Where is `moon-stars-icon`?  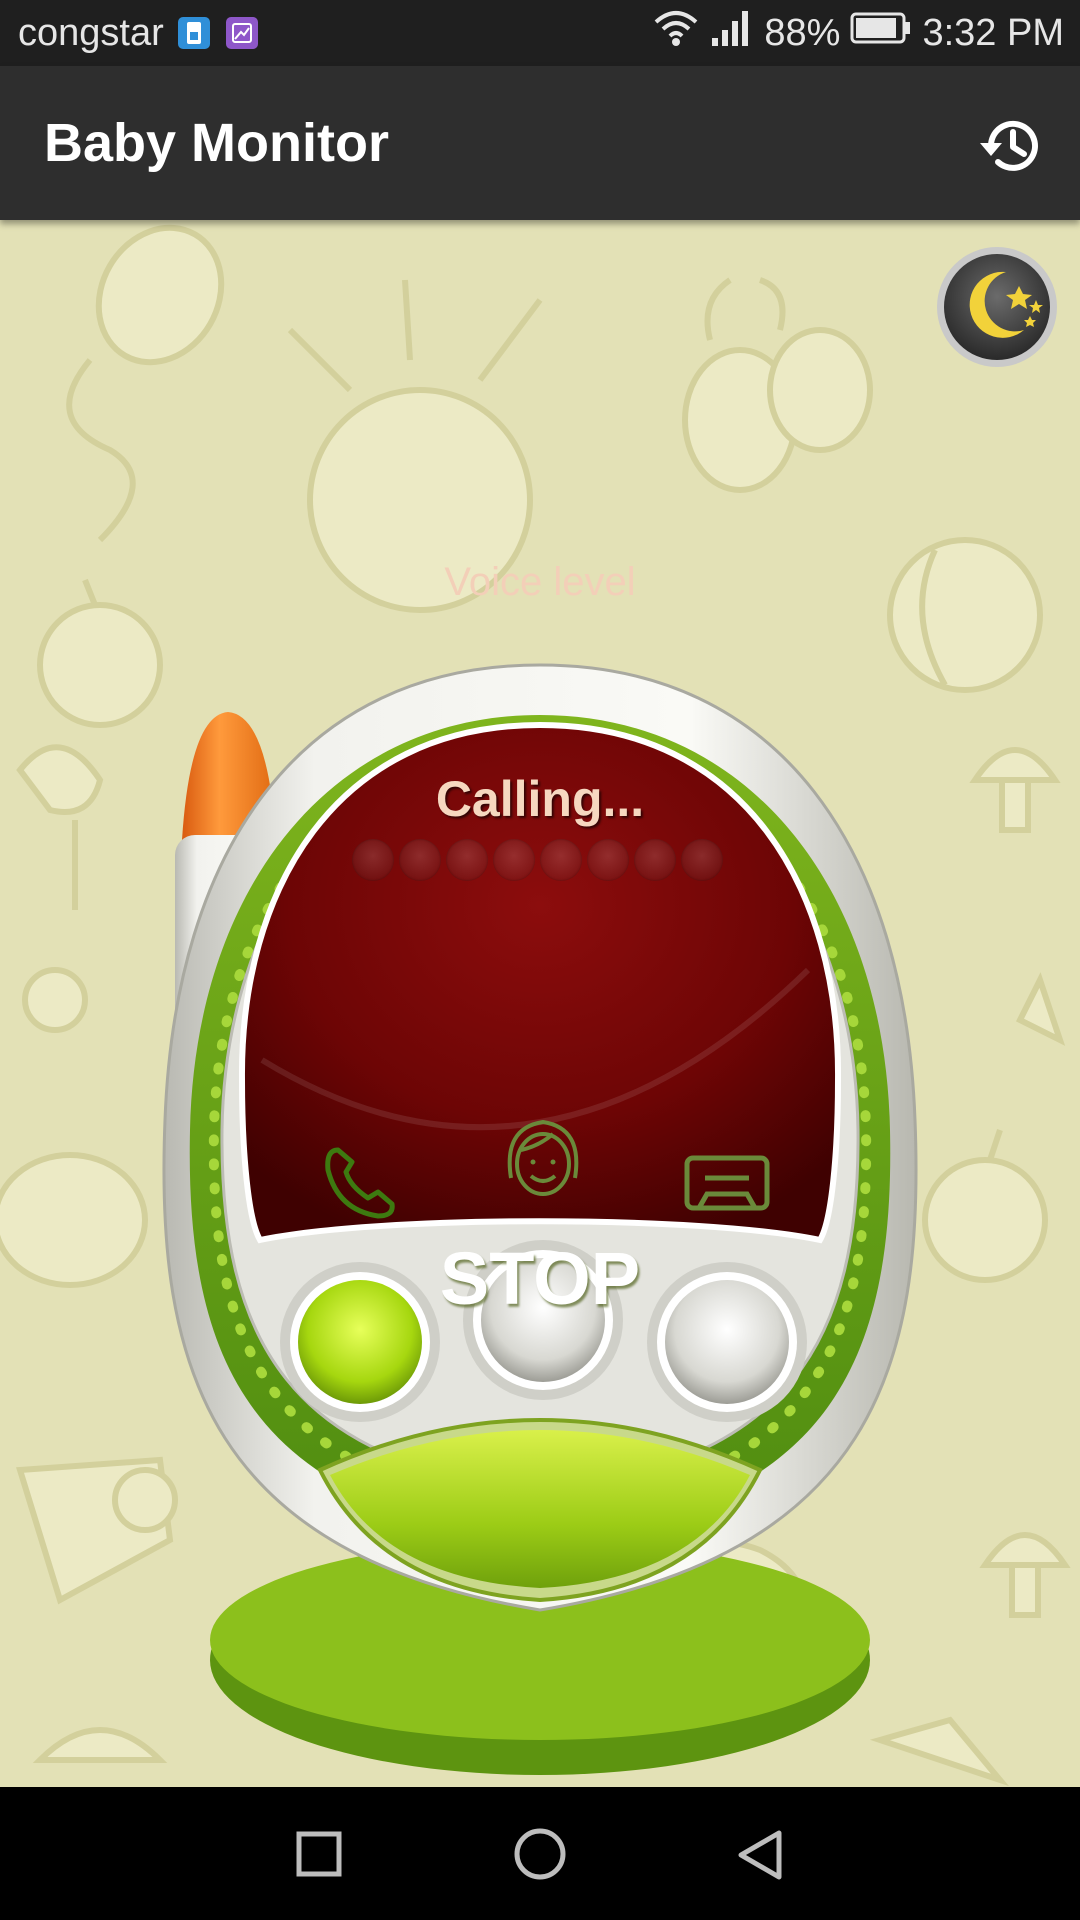 moon-stars-icon is located at coordinates (997, 307).